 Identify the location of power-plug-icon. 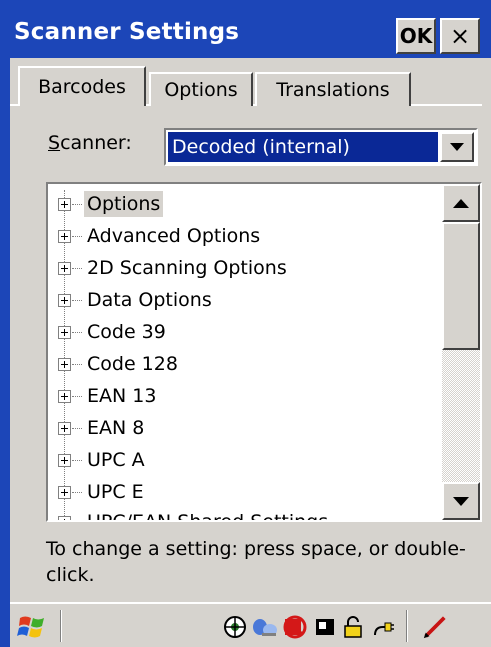
(383, 627).